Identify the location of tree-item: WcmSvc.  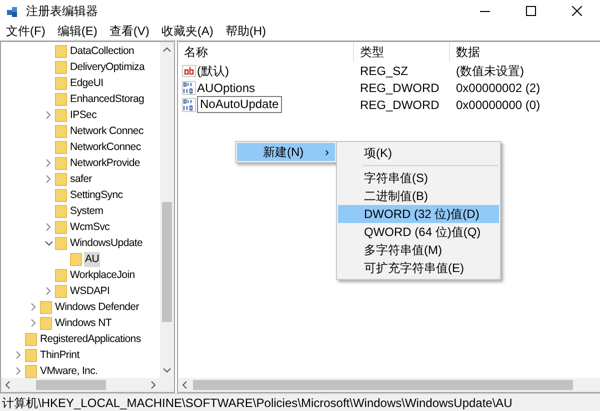
(90, 227).